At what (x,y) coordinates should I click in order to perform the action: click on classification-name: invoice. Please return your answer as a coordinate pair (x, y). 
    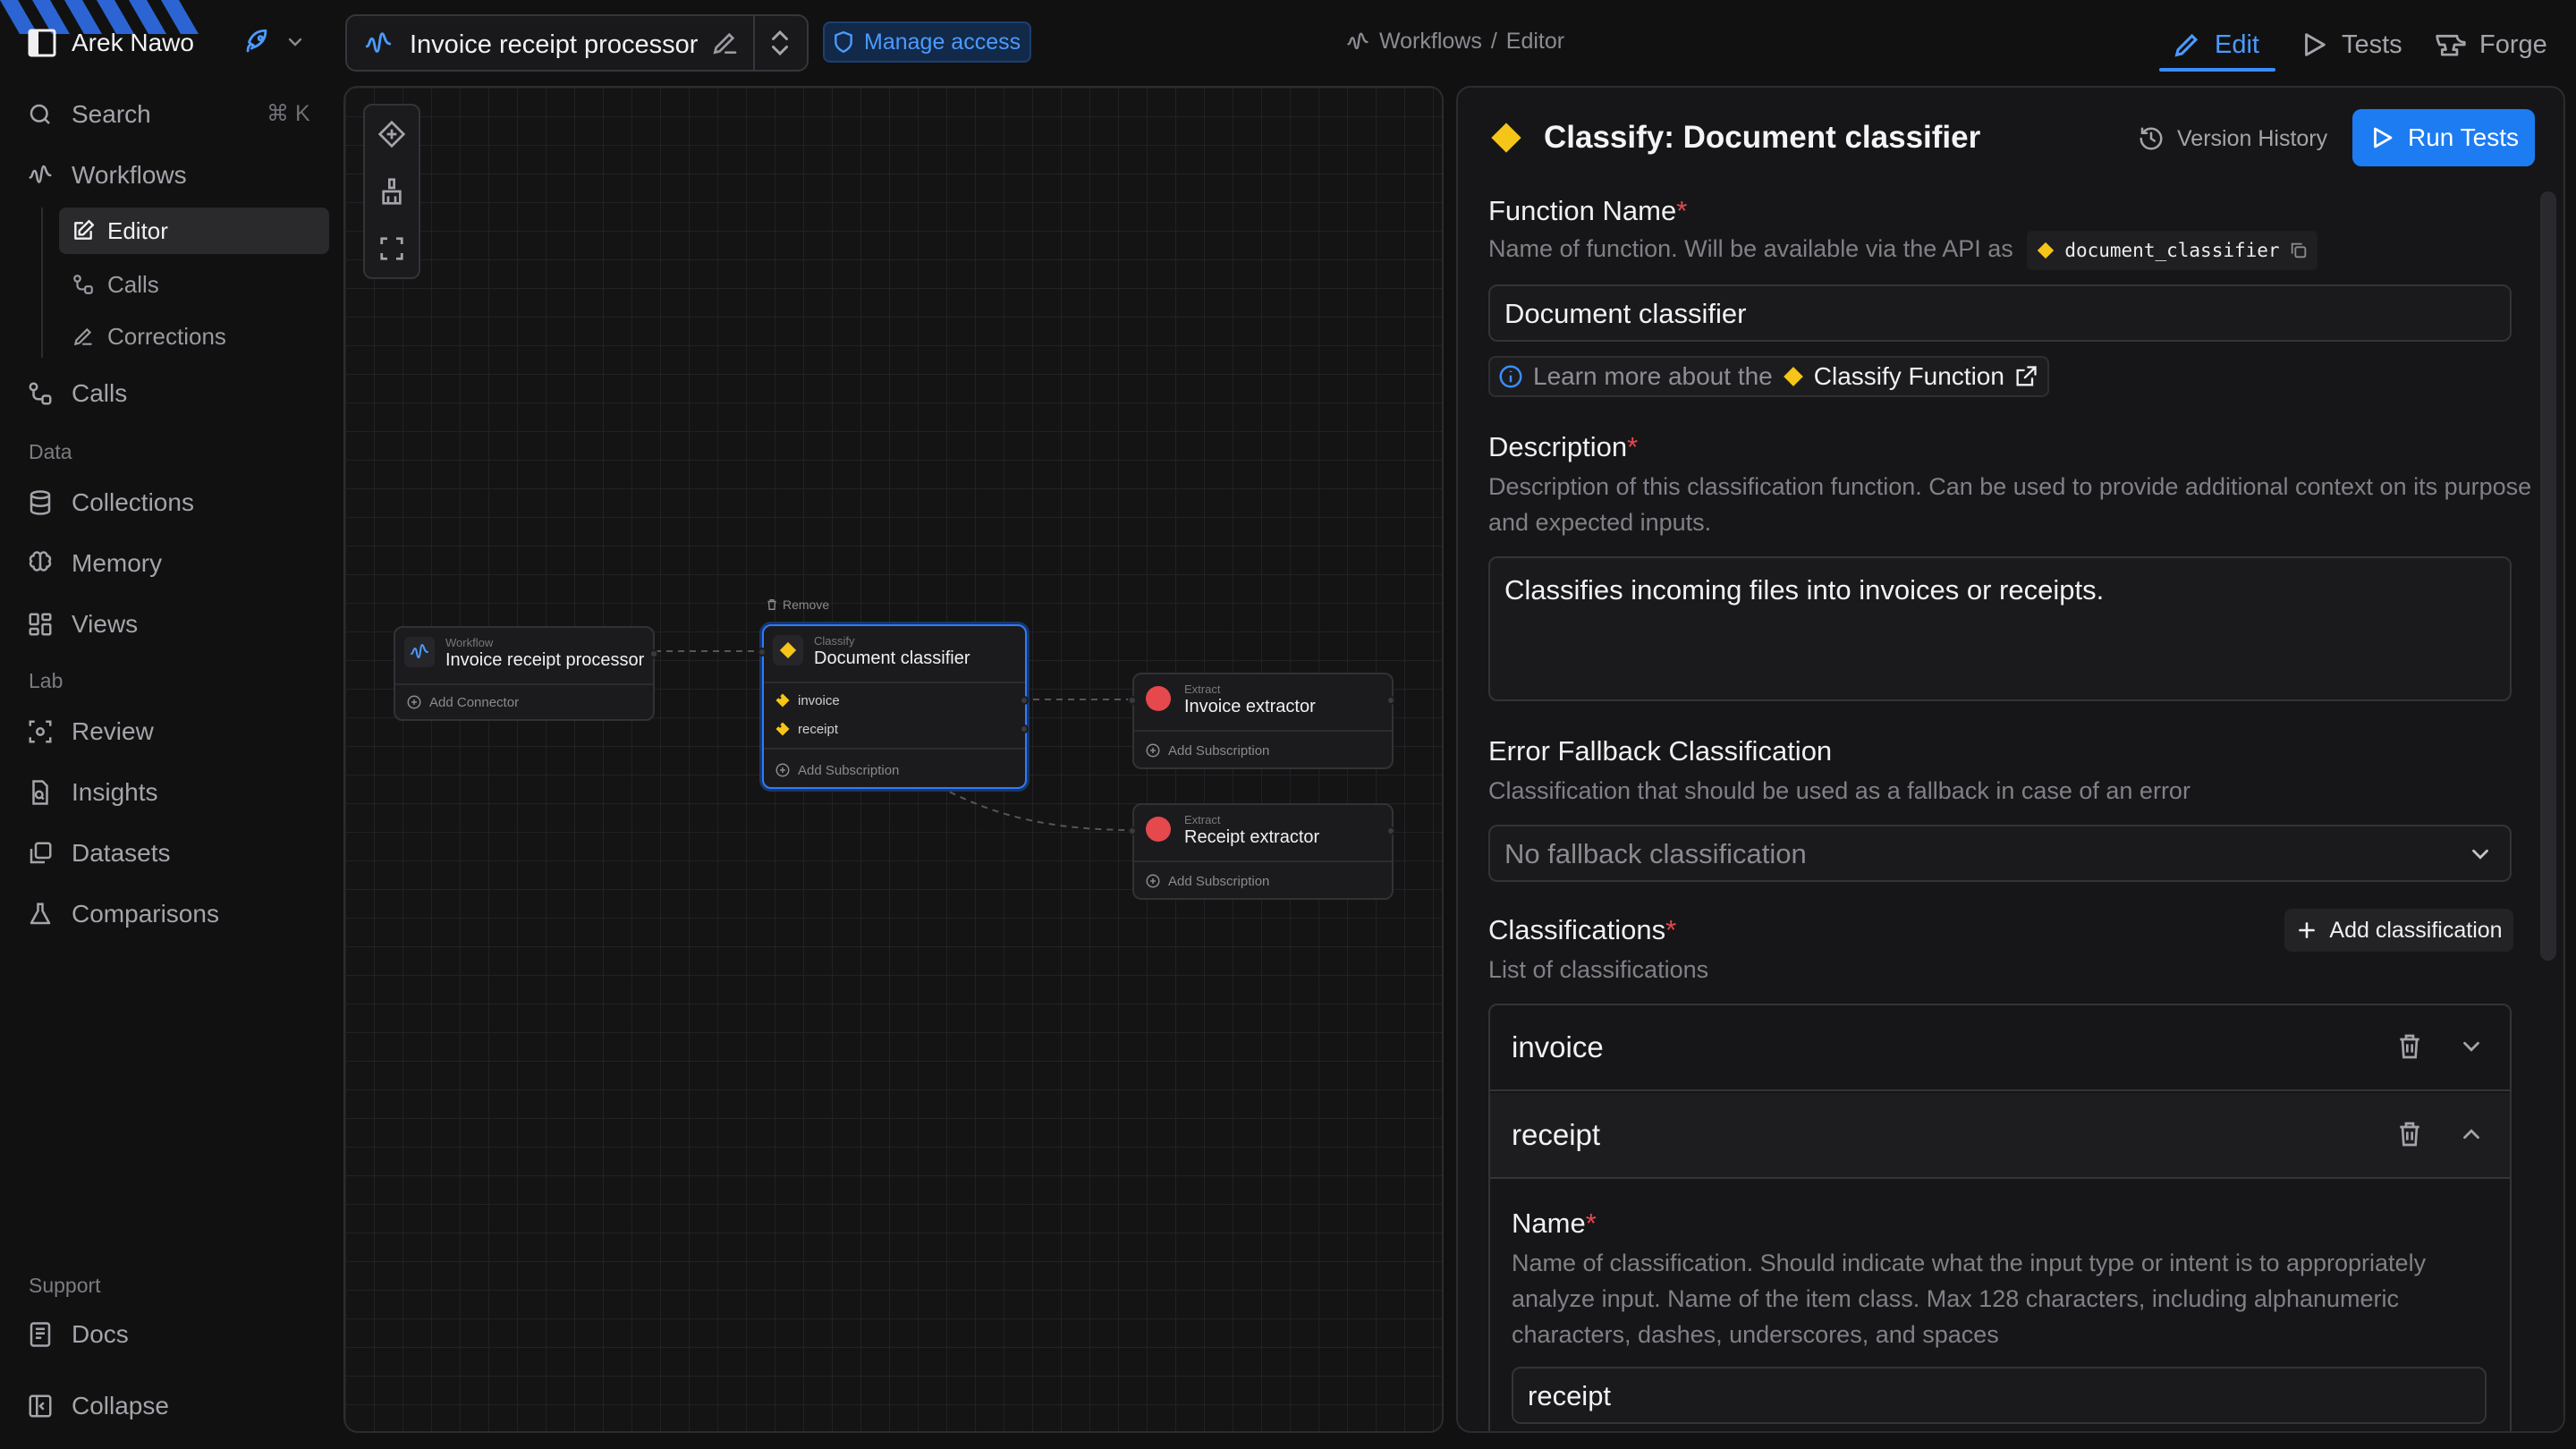
    Looking at the image, I should click on (1558, 1046).